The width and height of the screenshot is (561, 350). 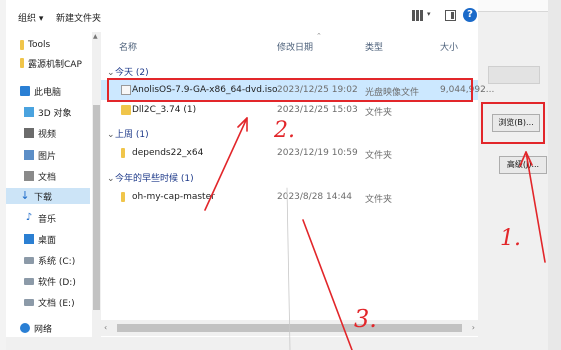 What do you see at coordinates (30, 17) in the screenshot?
I see `organize-menu: 组织 ▾` at bounding box center [30, 17].